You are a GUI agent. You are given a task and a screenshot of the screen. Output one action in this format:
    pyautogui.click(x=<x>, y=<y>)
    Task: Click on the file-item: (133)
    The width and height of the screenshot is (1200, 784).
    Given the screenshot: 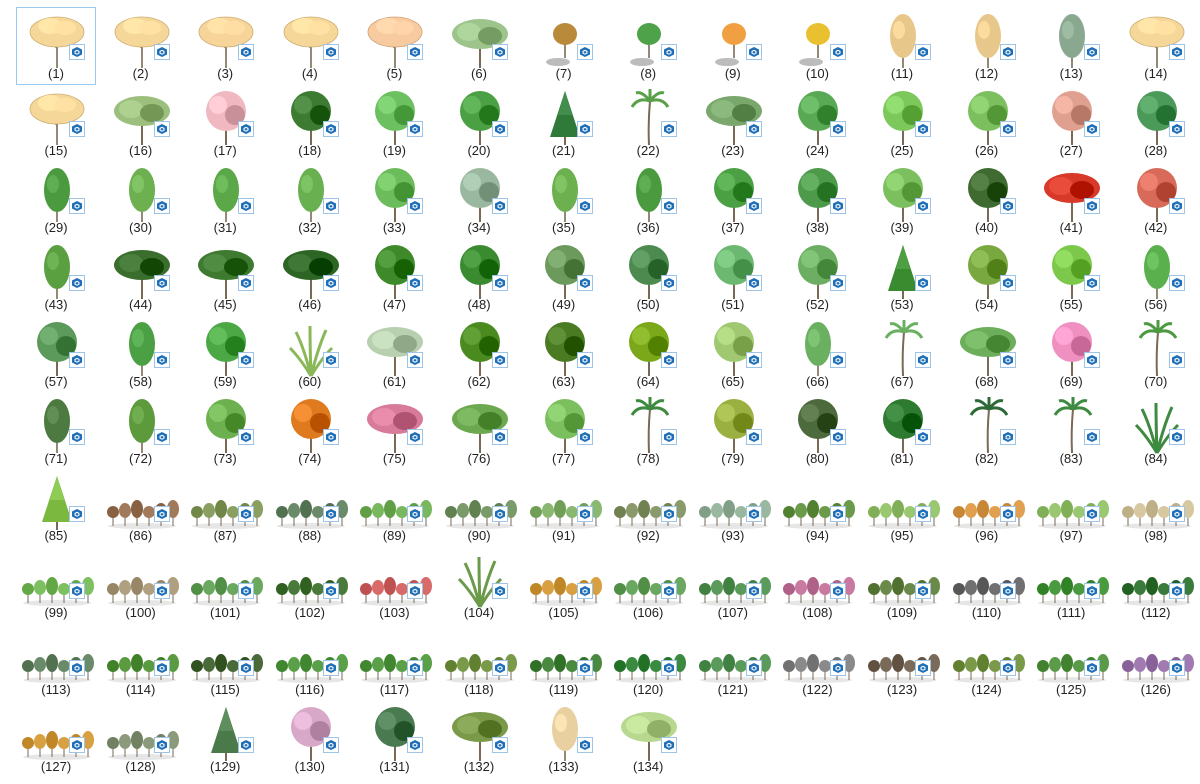 What is the action you would take?
    pyautogui.click(x=564, y=739)
    